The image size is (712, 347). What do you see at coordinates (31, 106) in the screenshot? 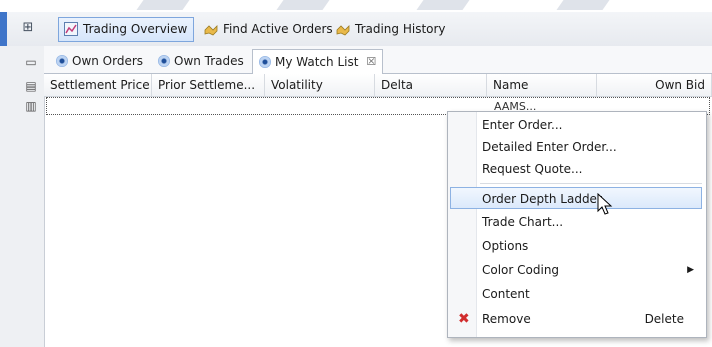
I see `watchlist-view-icon: ▥` at bounding box center [31, 106].